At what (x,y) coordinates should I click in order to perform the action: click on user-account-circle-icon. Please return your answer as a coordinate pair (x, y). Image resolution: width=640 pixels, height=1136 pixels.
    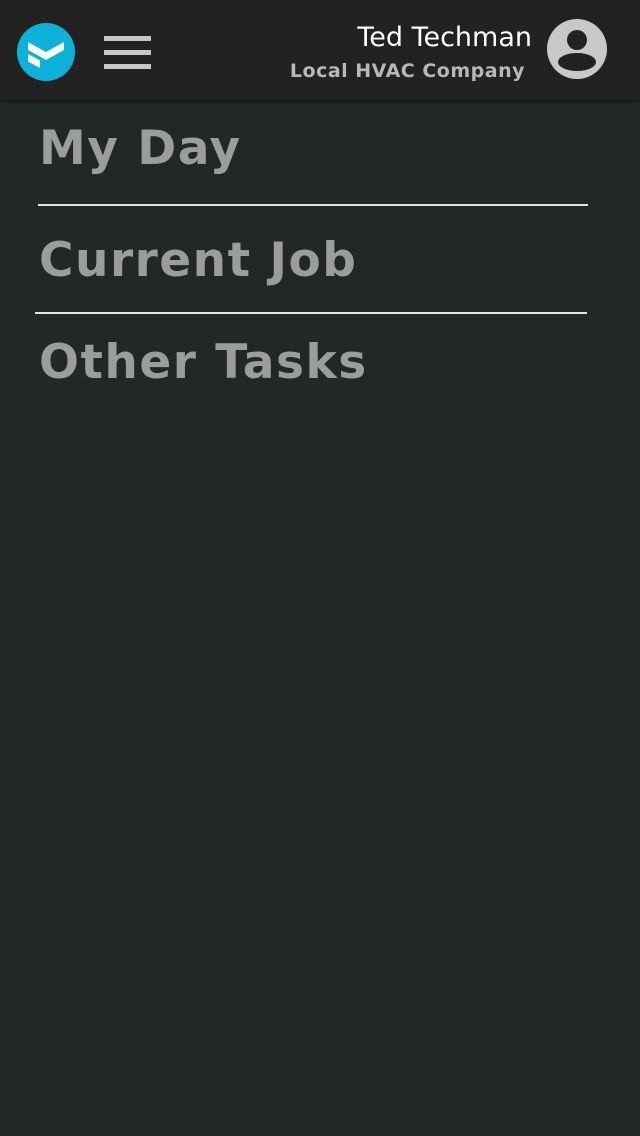
    Looking at the image, I should click on (577, 49).